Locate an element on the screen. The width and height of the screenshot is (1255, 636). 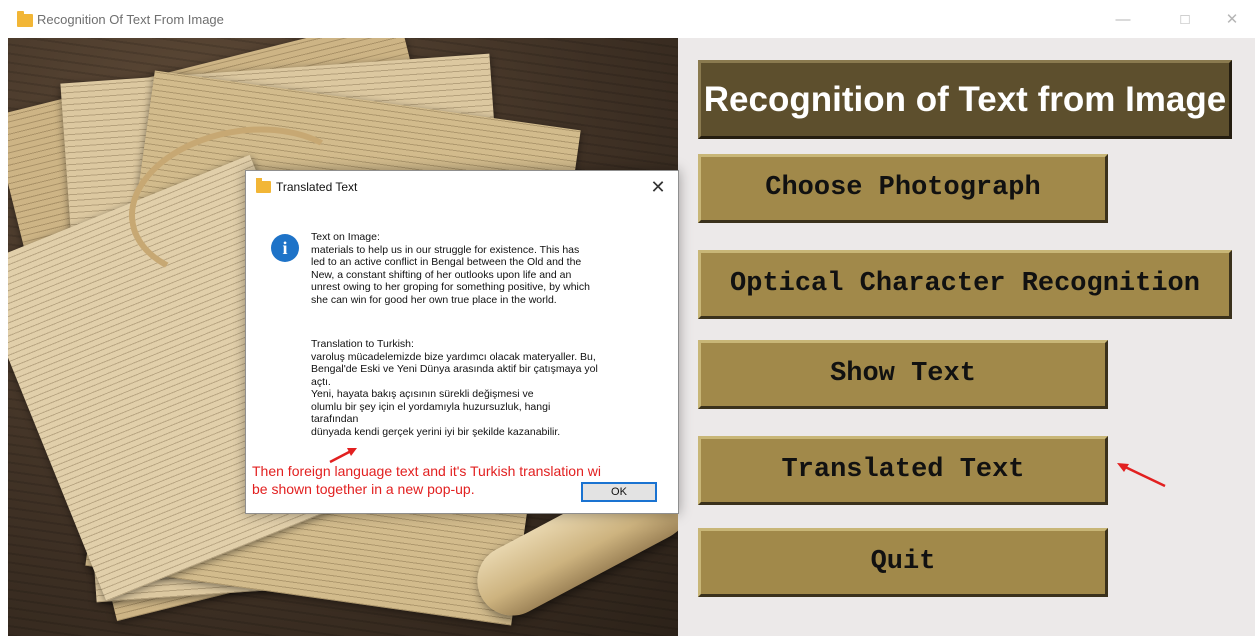
maximize-button: □ is located at coordinates (1185, 20).